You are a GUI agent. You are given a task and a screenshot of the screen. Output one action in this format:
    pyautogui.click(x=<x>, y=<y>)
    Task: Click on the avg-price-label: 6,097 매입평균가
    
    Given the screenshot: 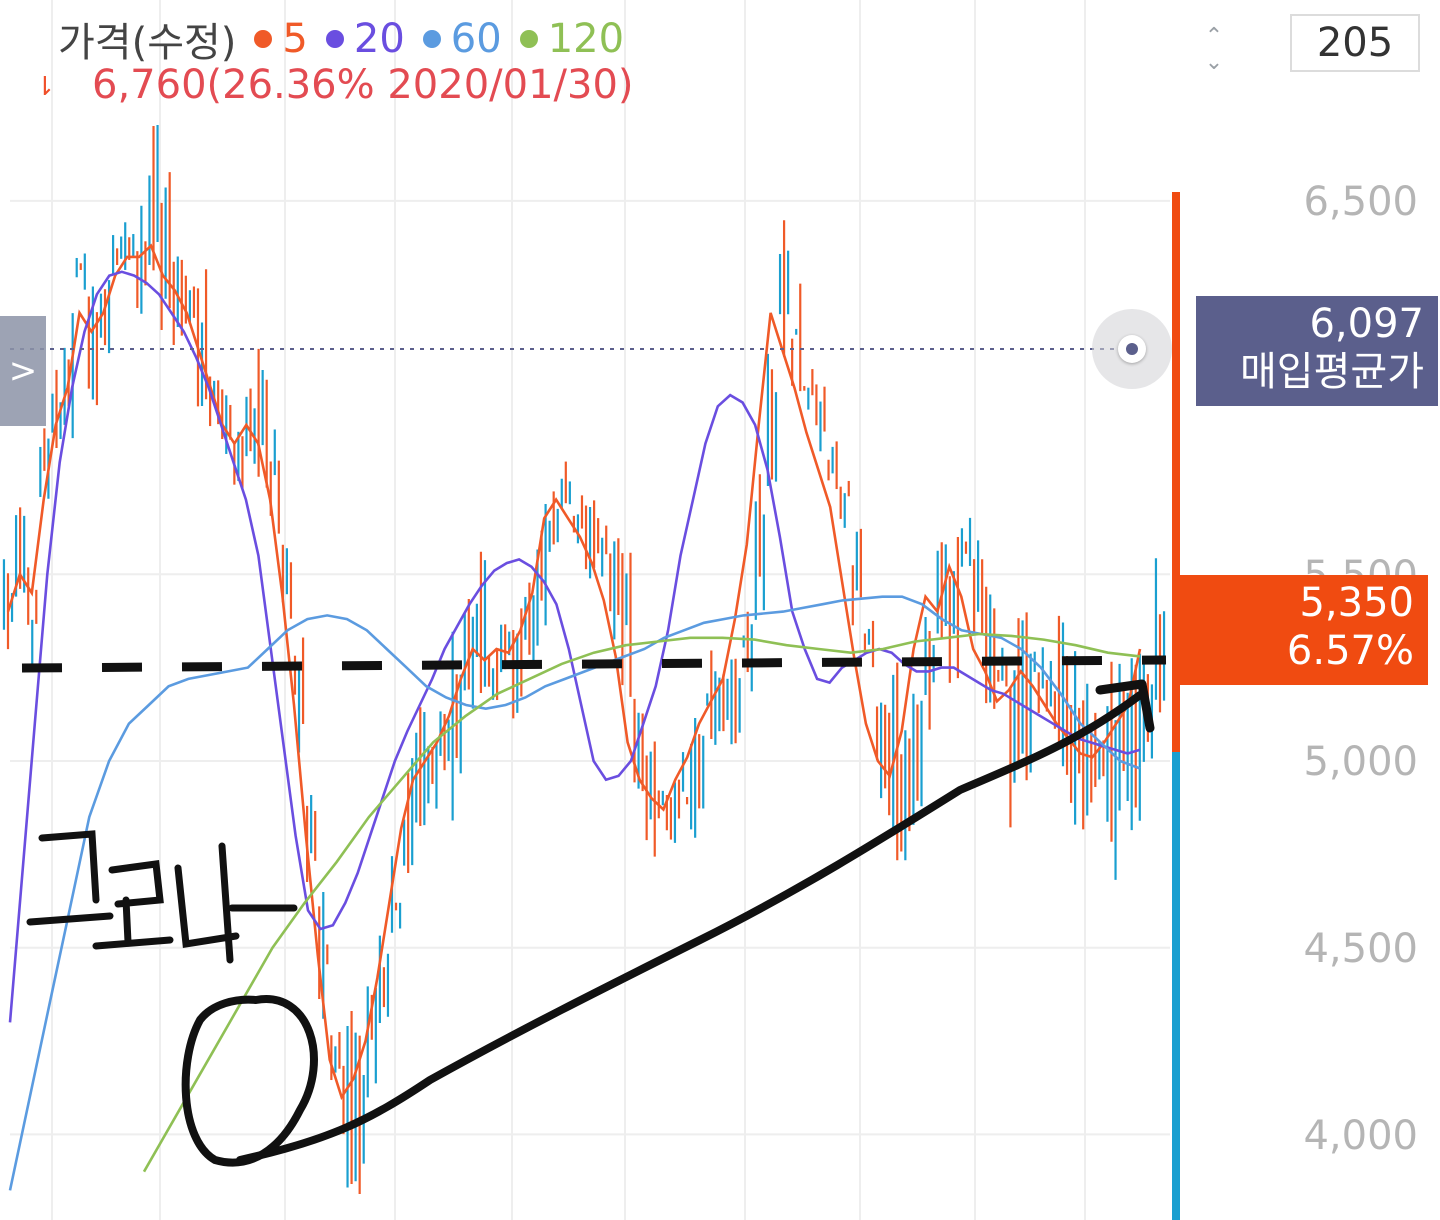 What is the action you would take?
    pyautogui.click(x=1317, y=351)
    